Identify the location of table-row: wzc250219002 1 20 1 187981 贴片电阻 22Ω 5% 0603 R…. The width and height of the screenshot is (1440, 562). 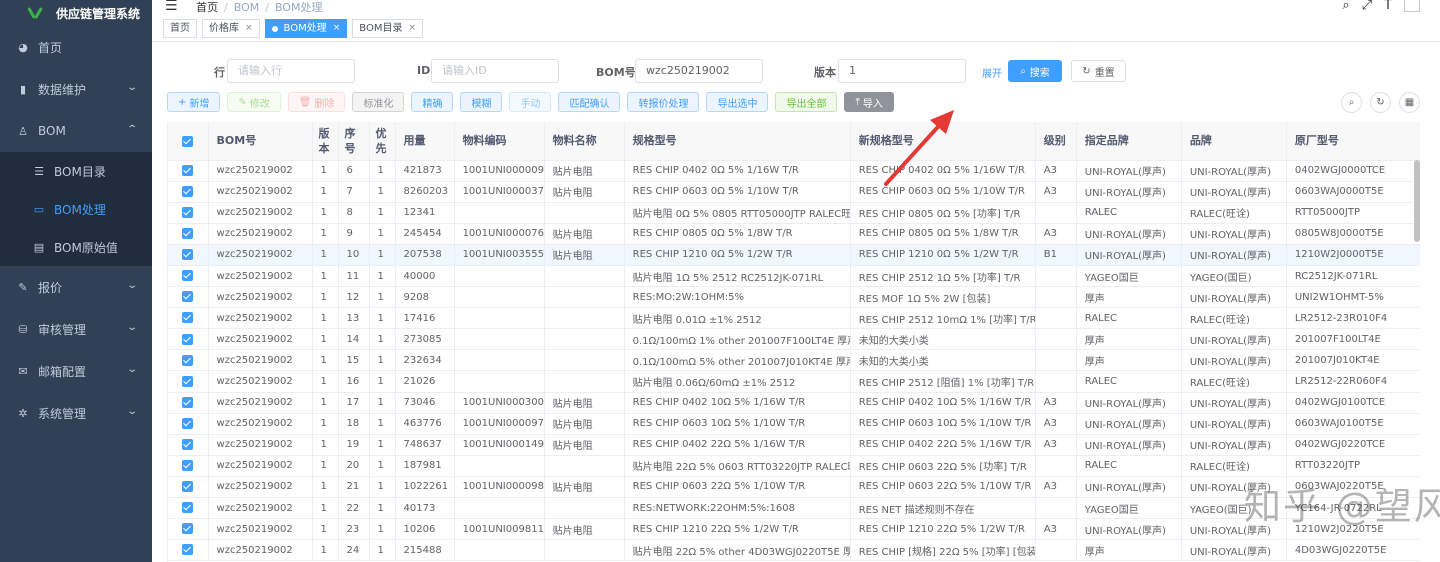
(794, 466).